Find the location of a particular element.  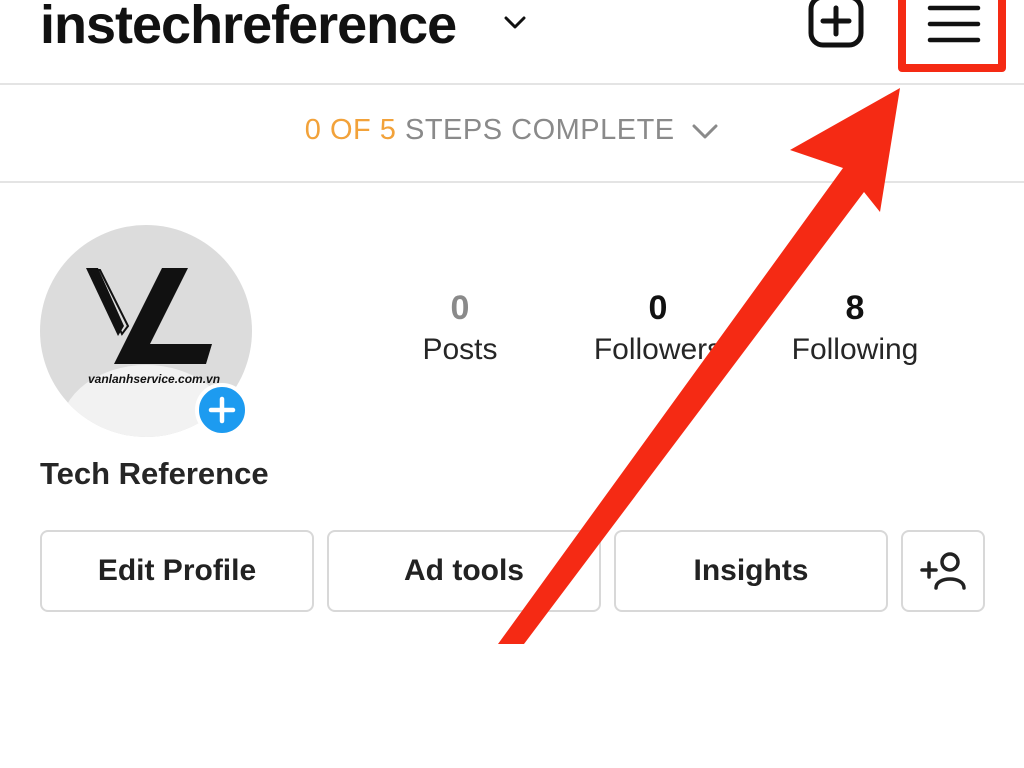

add-photo-button is located at coordinates (222, 410).